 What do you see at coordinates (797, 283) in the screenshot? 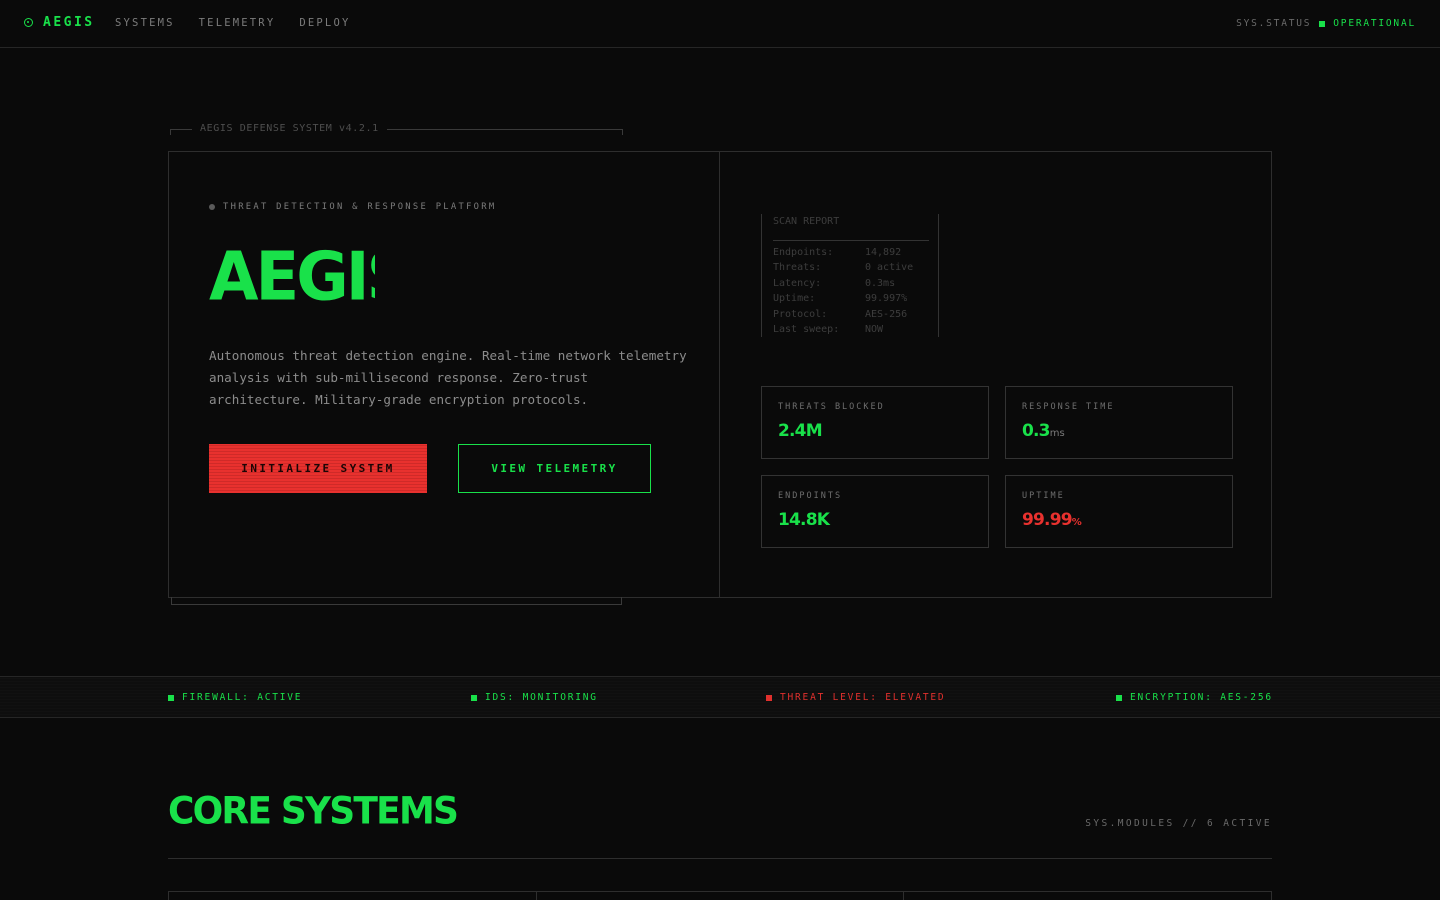
I see `report-key: Latency:` at bounding box center [797, 283].